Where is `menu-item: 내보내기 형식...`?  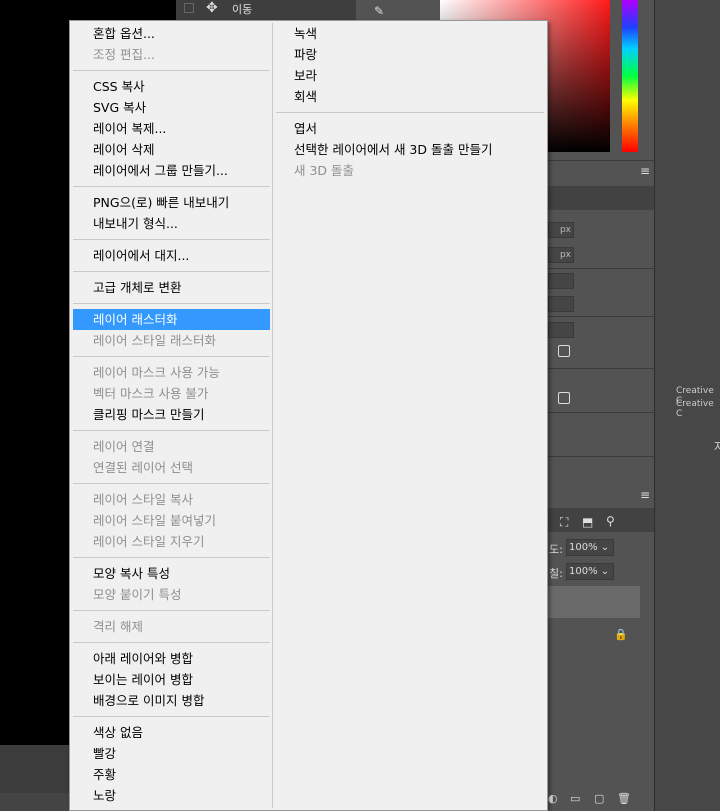
menu-item: 내보내기 형식... is located at coordinates (171, 223).